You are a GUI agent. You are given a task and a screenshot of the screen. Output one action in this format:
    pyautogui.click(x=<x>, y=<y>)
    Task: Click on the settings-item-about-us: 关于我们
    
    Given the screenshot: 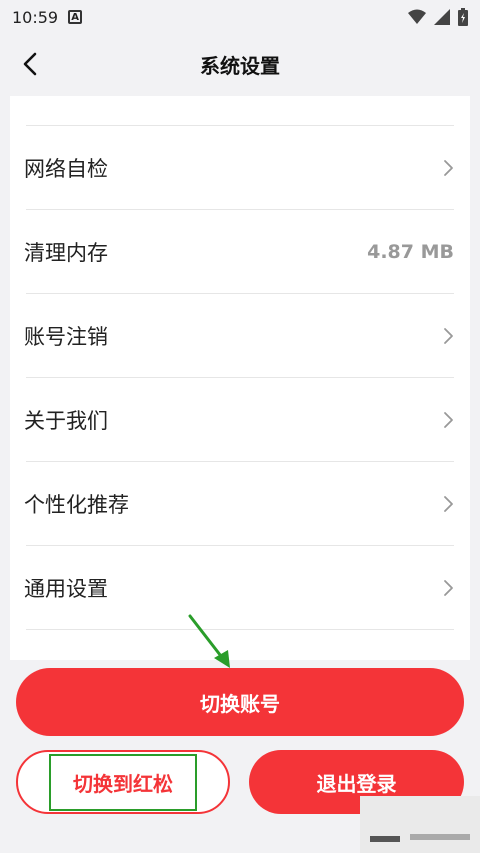 What is the action you would take?
    pyautogui.click(x=240, y=420)
    